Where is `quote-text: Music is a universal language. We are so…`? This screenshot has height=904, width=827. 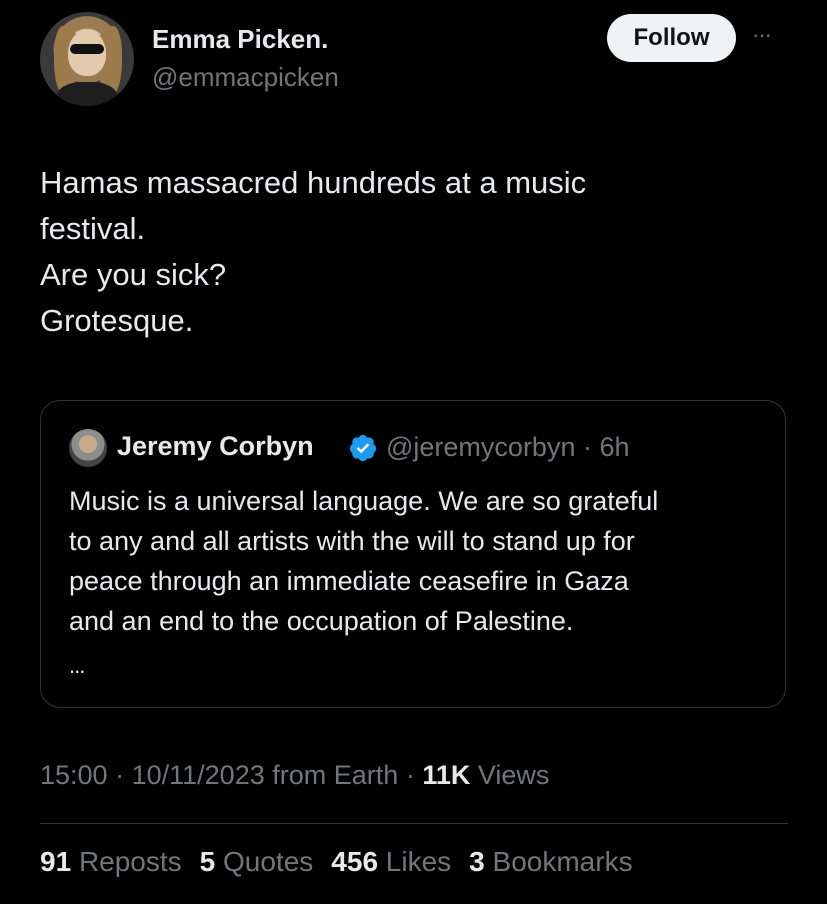
quote-text: Music is a universal language. We are so… is located at coordinates (419, 561).